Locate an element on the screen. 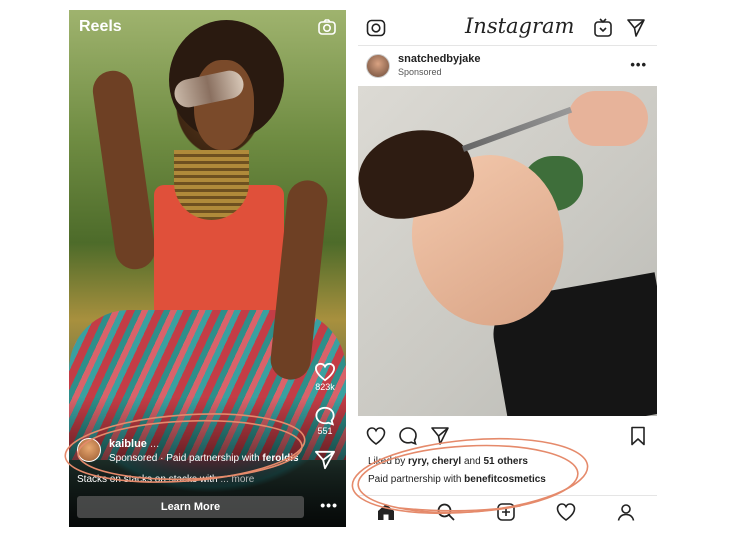  partner-link: benefitcosmetics is located at coordinates (505, 479).